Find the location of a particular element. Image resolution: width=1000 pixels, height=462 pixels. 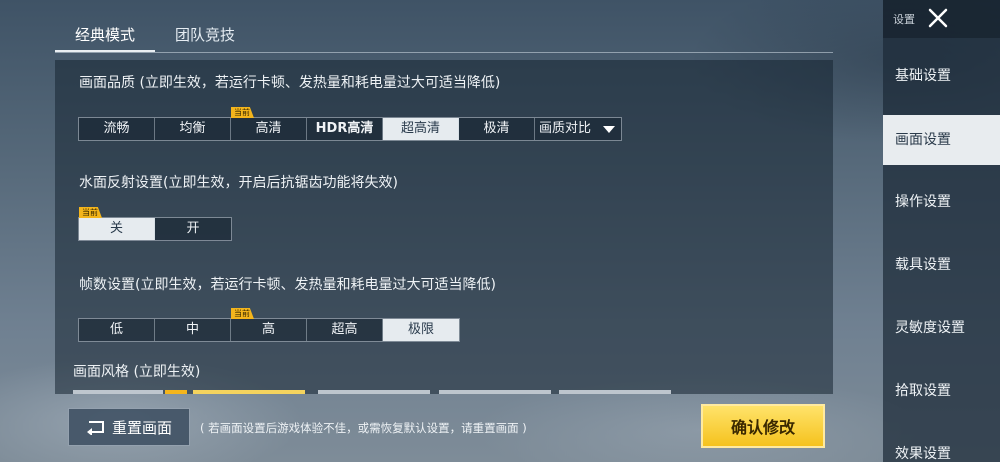

fps-option-high: 当前 高 is located at coordinates (269, 324).